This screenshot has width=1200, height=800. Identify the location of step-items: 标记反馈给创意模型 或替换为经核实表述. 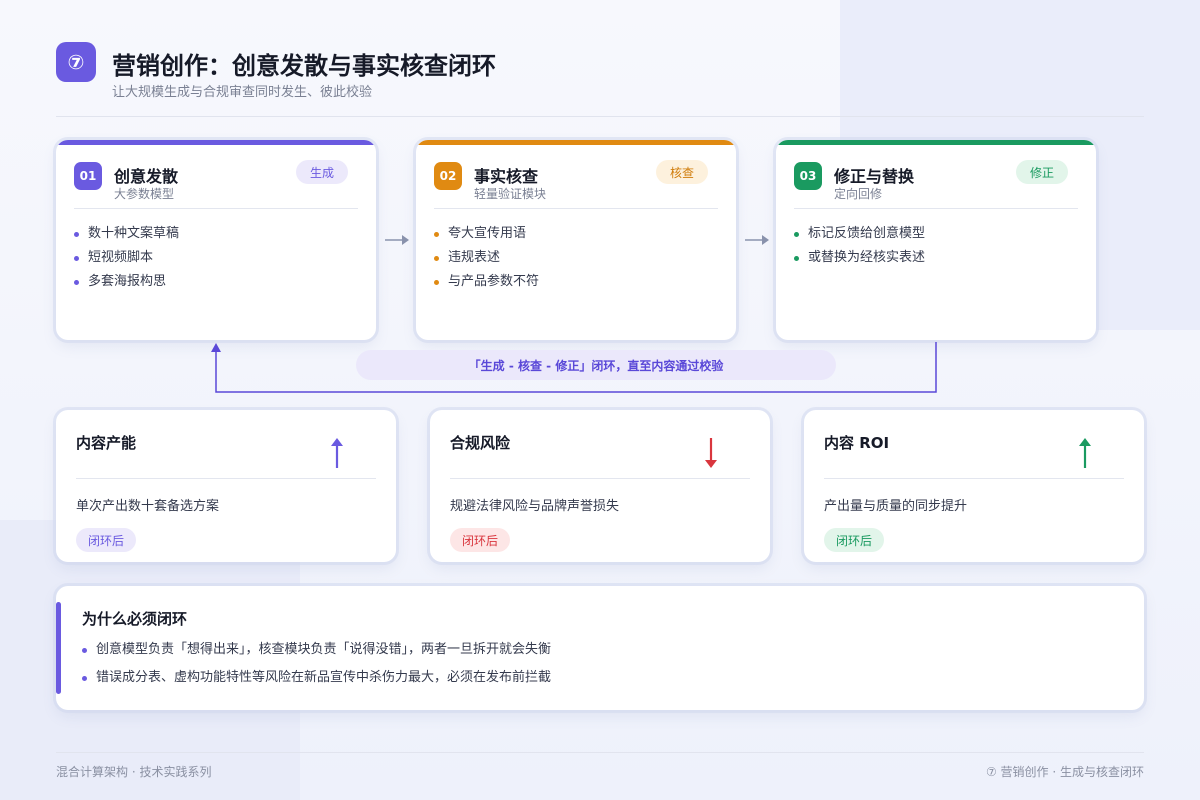
(859, 246).